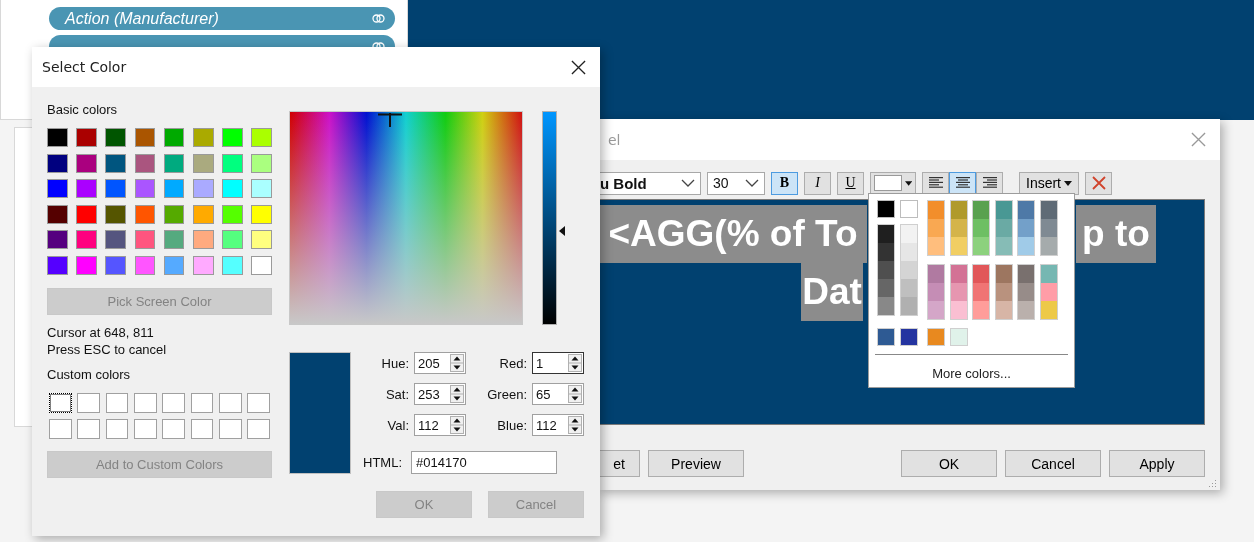 This screenshot has width=1254, height=542. Describe the element at coordinates (1049, 183) in the screenshot. I see `insert-button: Insert` at that location.